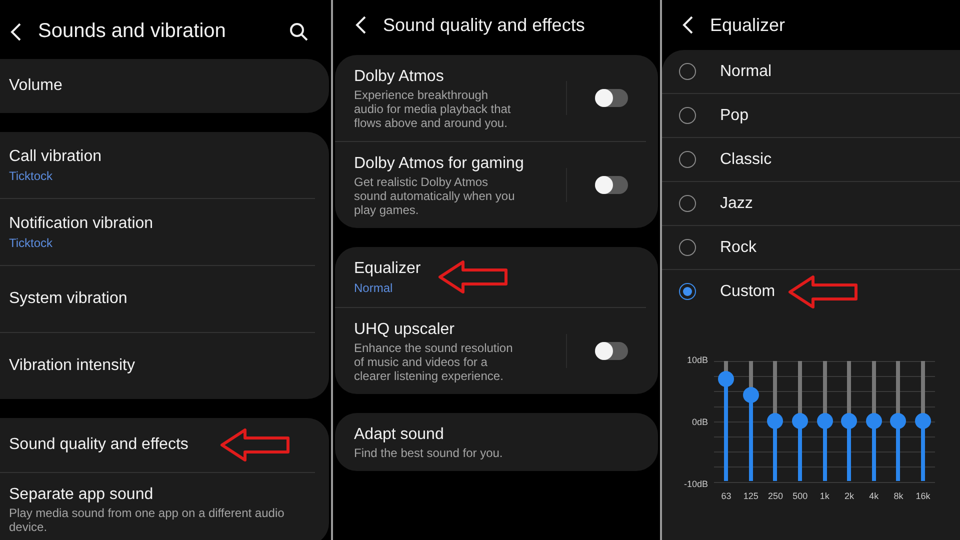 This screenshot has height=540, width=960. Describe the element at coordinates (874, 496) in the screenshot. I see `frequency-label: 4k` at that location.